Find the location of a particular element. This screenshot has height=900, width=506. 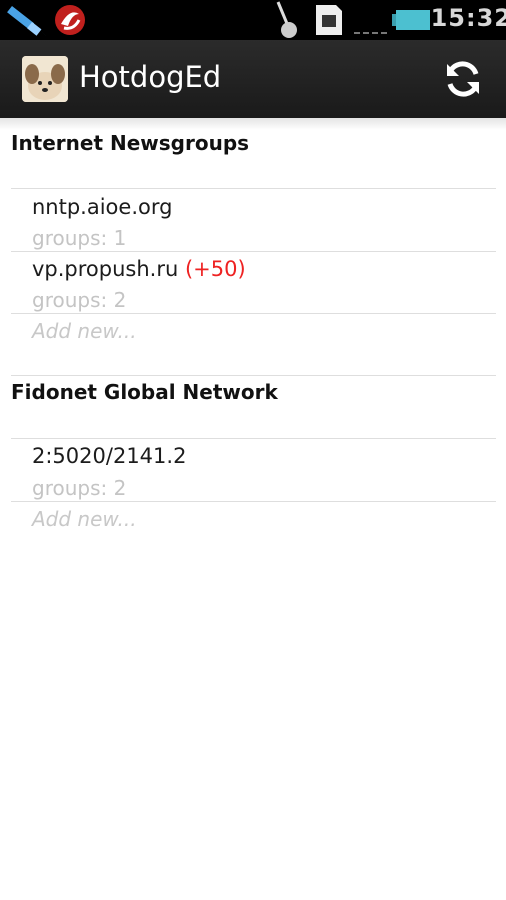

server-name: 2:5020/2141.2 is located at coordinates (109, 456).